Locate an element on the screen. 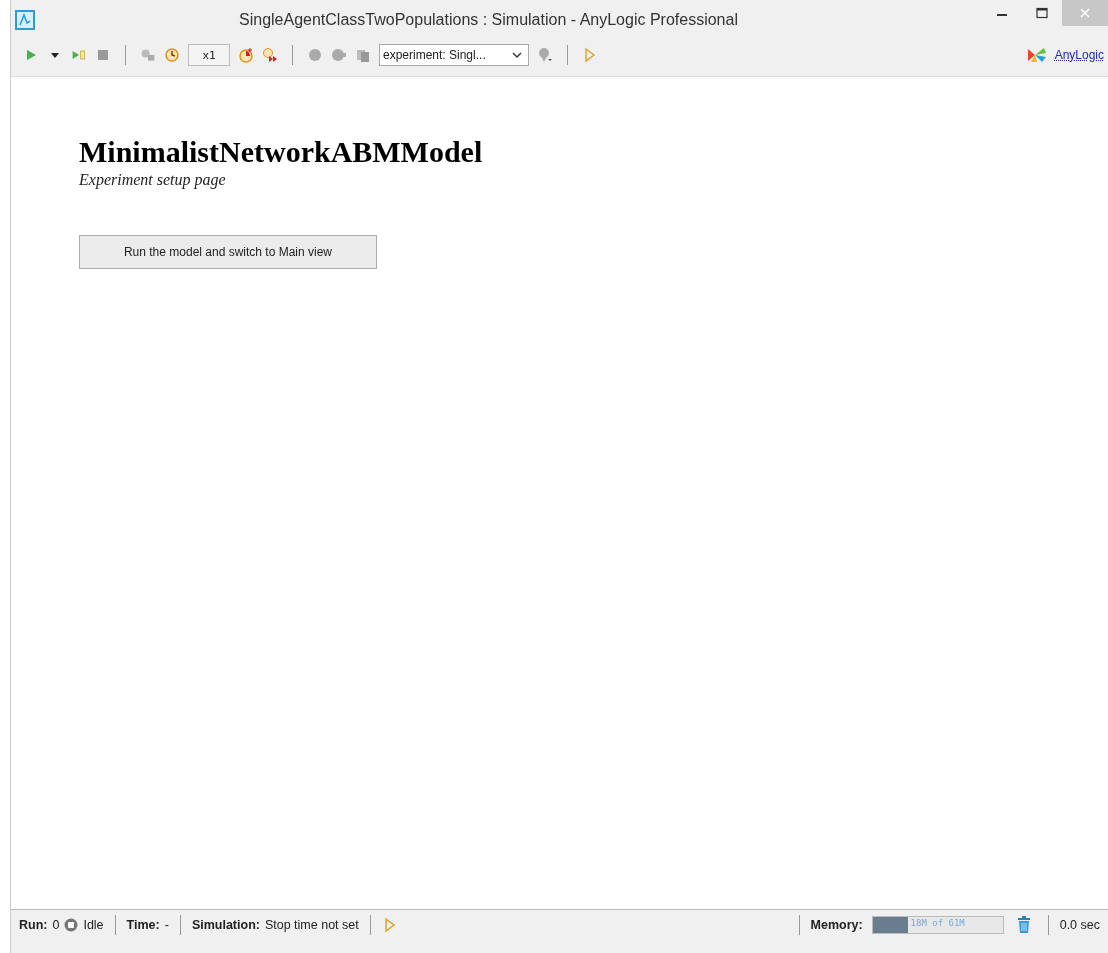 This screenshot has height=953, width=1108. agents-icon is located at coordinates (363, 55).